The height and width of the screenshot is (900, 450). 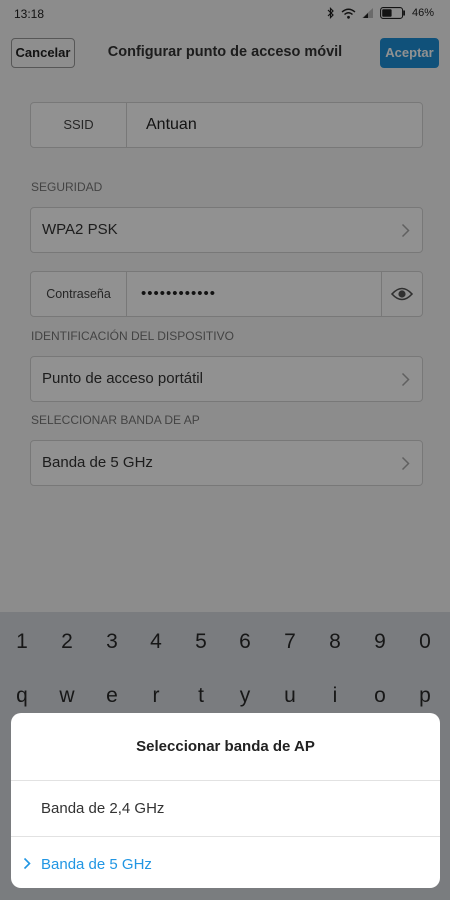 What do you see at coordinates (225, 809) in the screenshot?
I see `band-option-2-4ghz: Banda de 2,4 GHz` at bounding box center [225, 809].